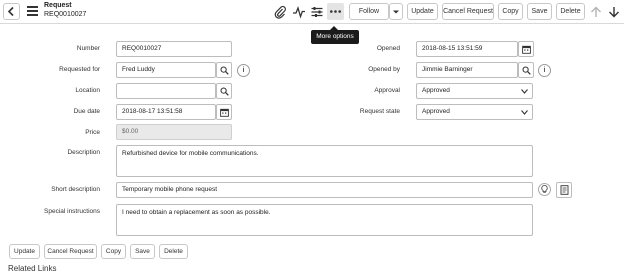 The image size is (624, 275). What do you see at coordinates (83, 152) in the screenshot?
I see `description-label: Description` at bounding box center [83, 152].